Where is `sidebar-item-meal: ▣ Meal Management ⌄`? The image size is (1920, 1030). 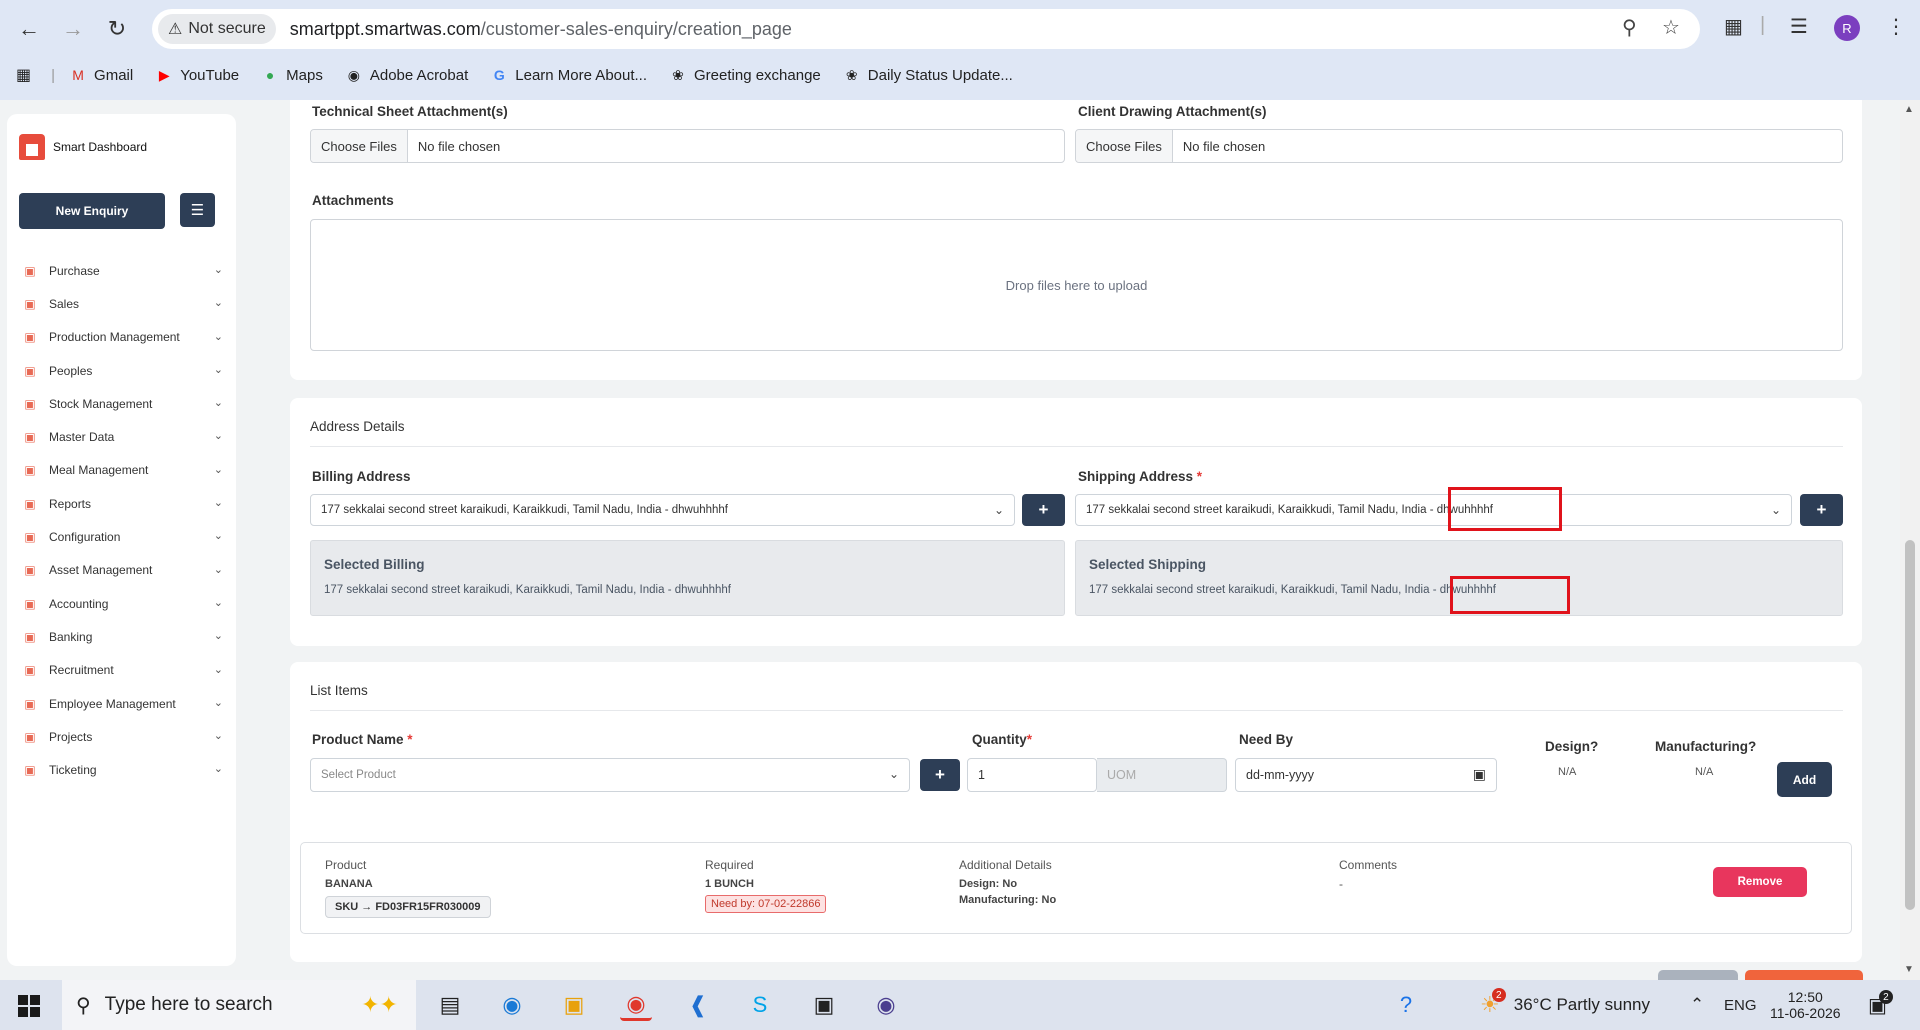 sidebar-item-meal: ▣ Meal Management ⌄ is located at coordinates (123, 470).